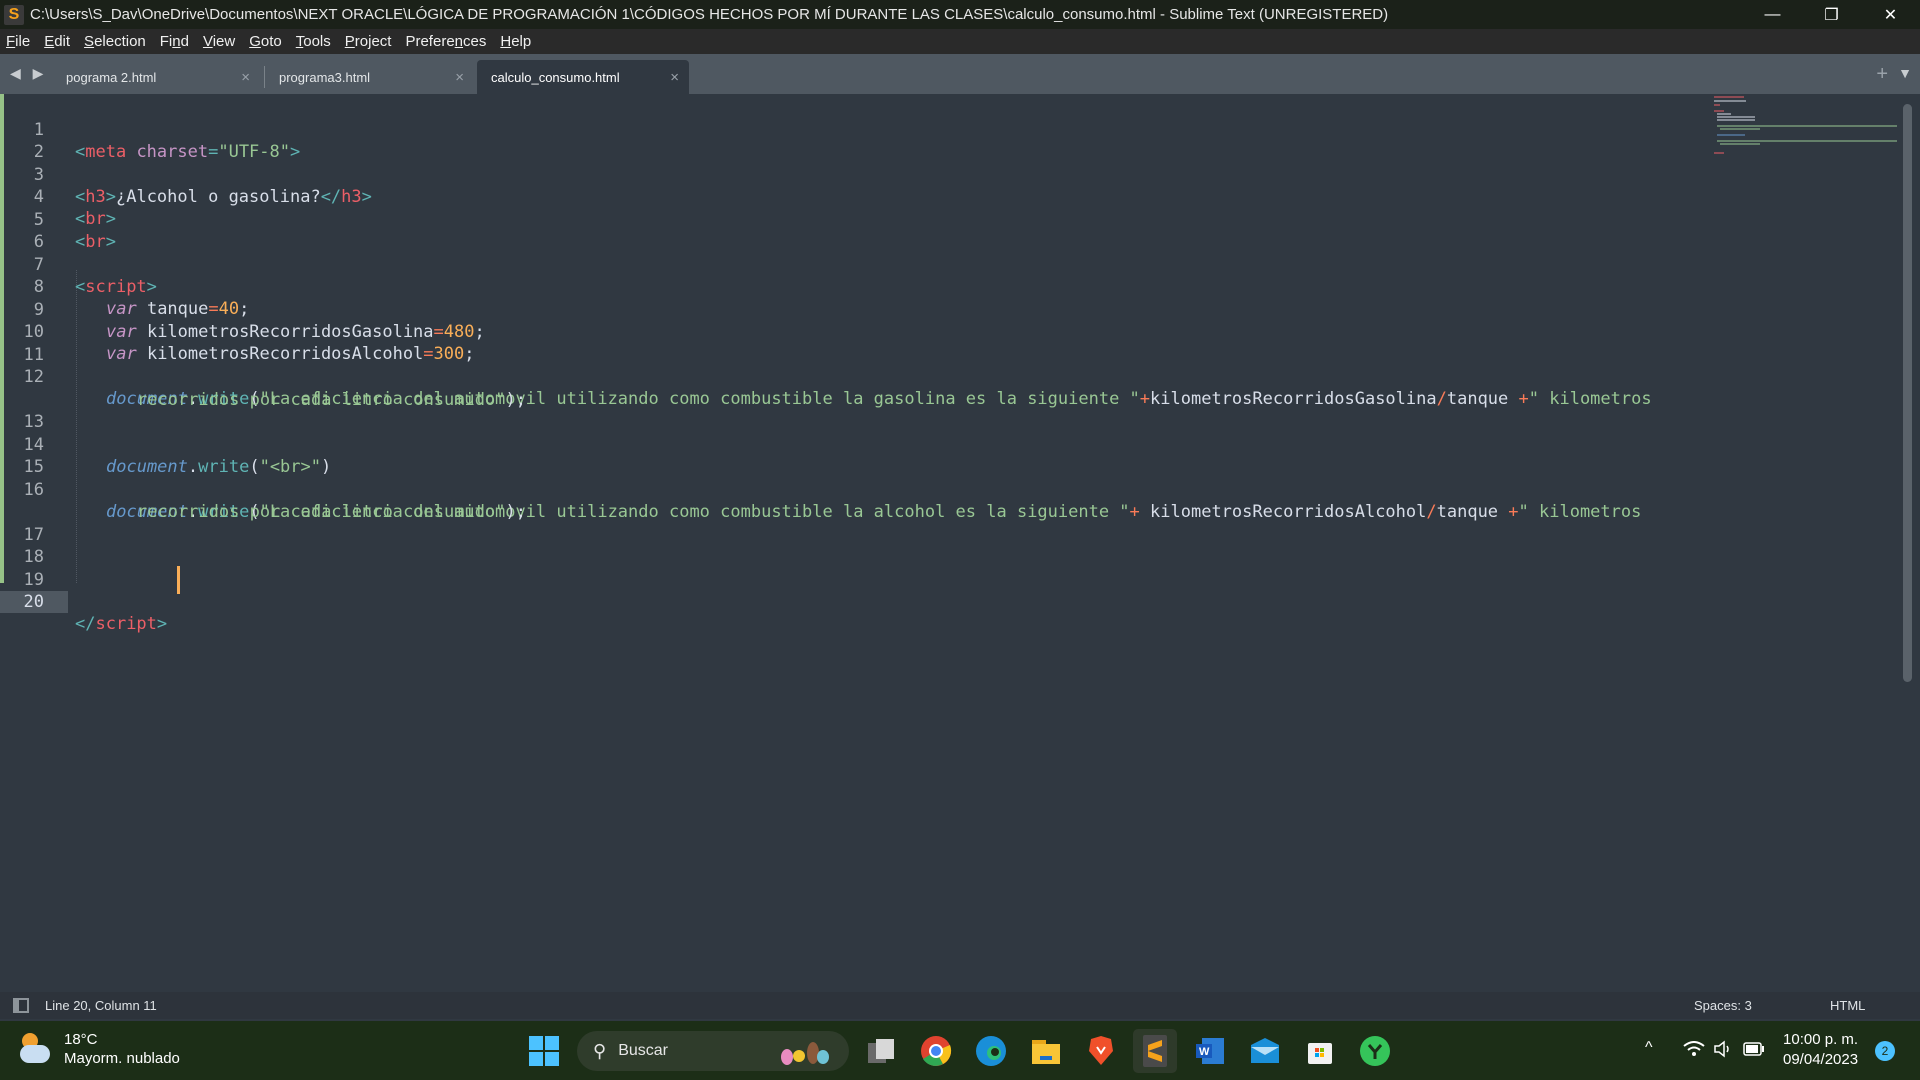 The width and height of the screenshot is (1920, 1080). I want to click on toggle-panel-icon, so click(21, 1005).